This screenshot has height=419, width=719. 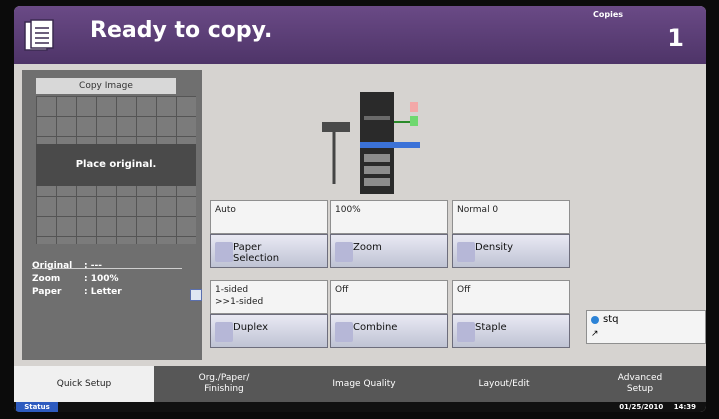 What do you see at coordinates (375, 327) in the screenshot?
I see `combine-button-label: Combine` at bounding box center [375, 327].